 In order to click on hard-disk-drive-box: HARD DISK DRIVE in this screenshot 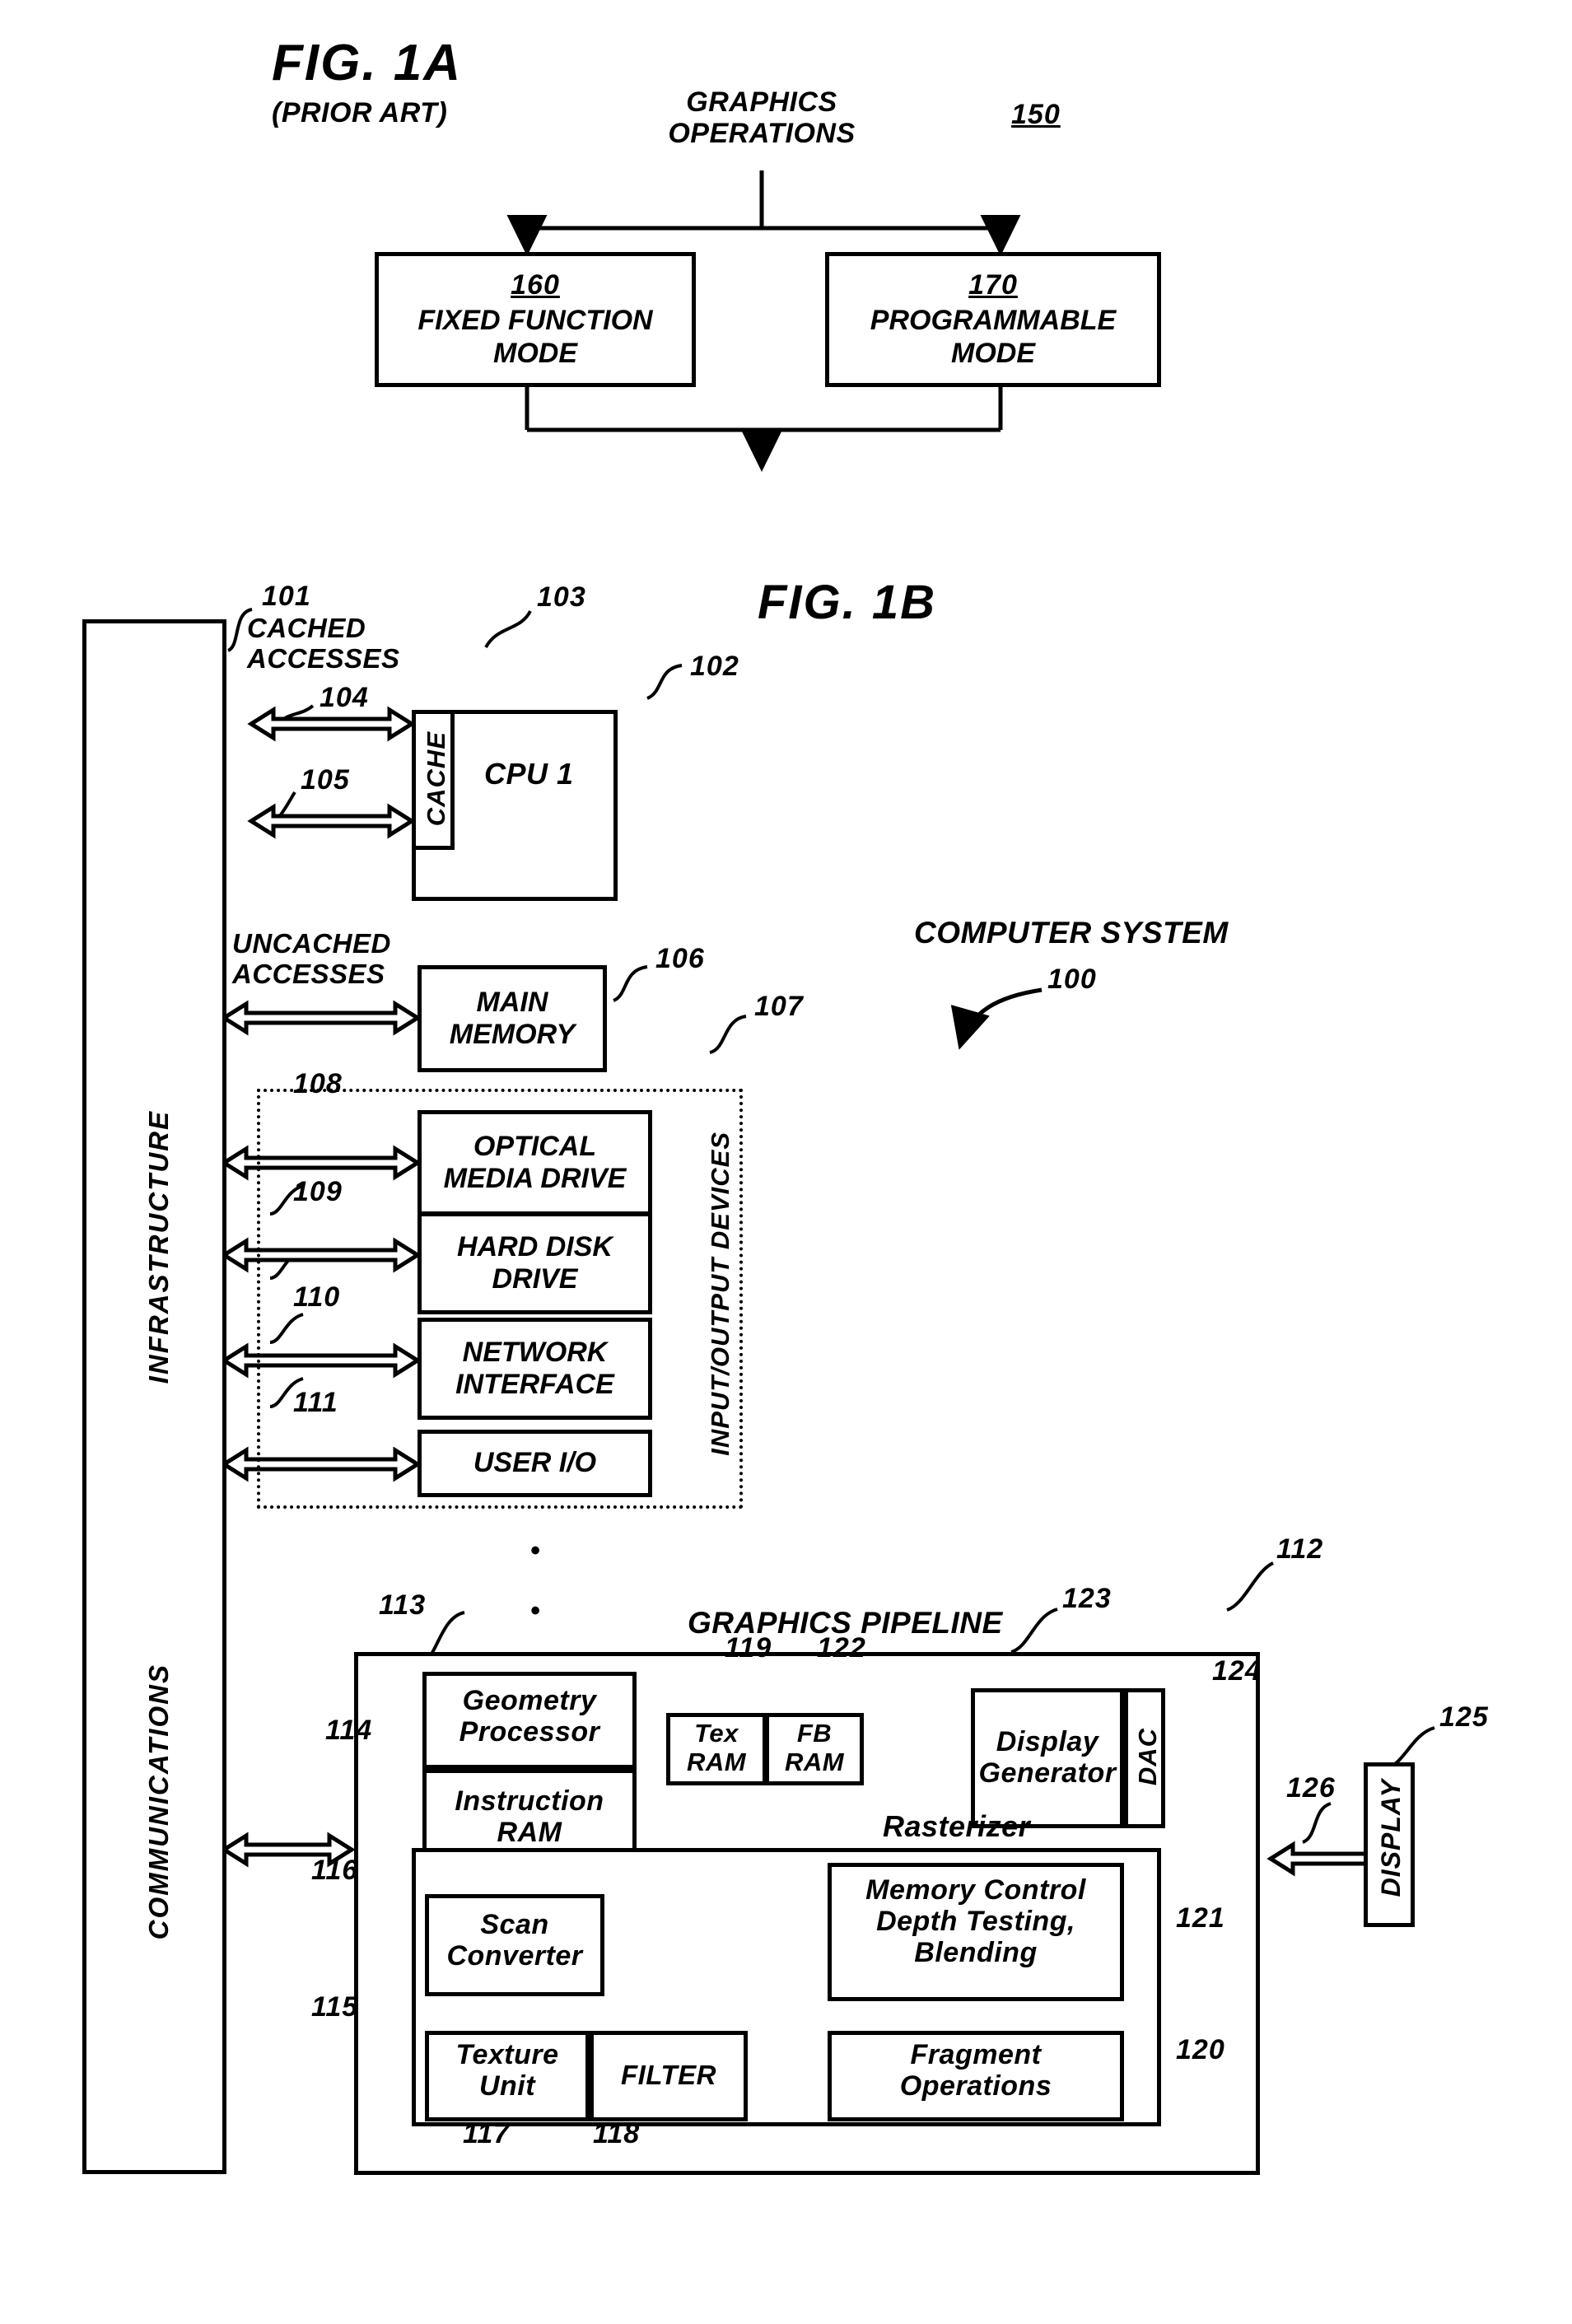, I will do `click(534, 1263)`.